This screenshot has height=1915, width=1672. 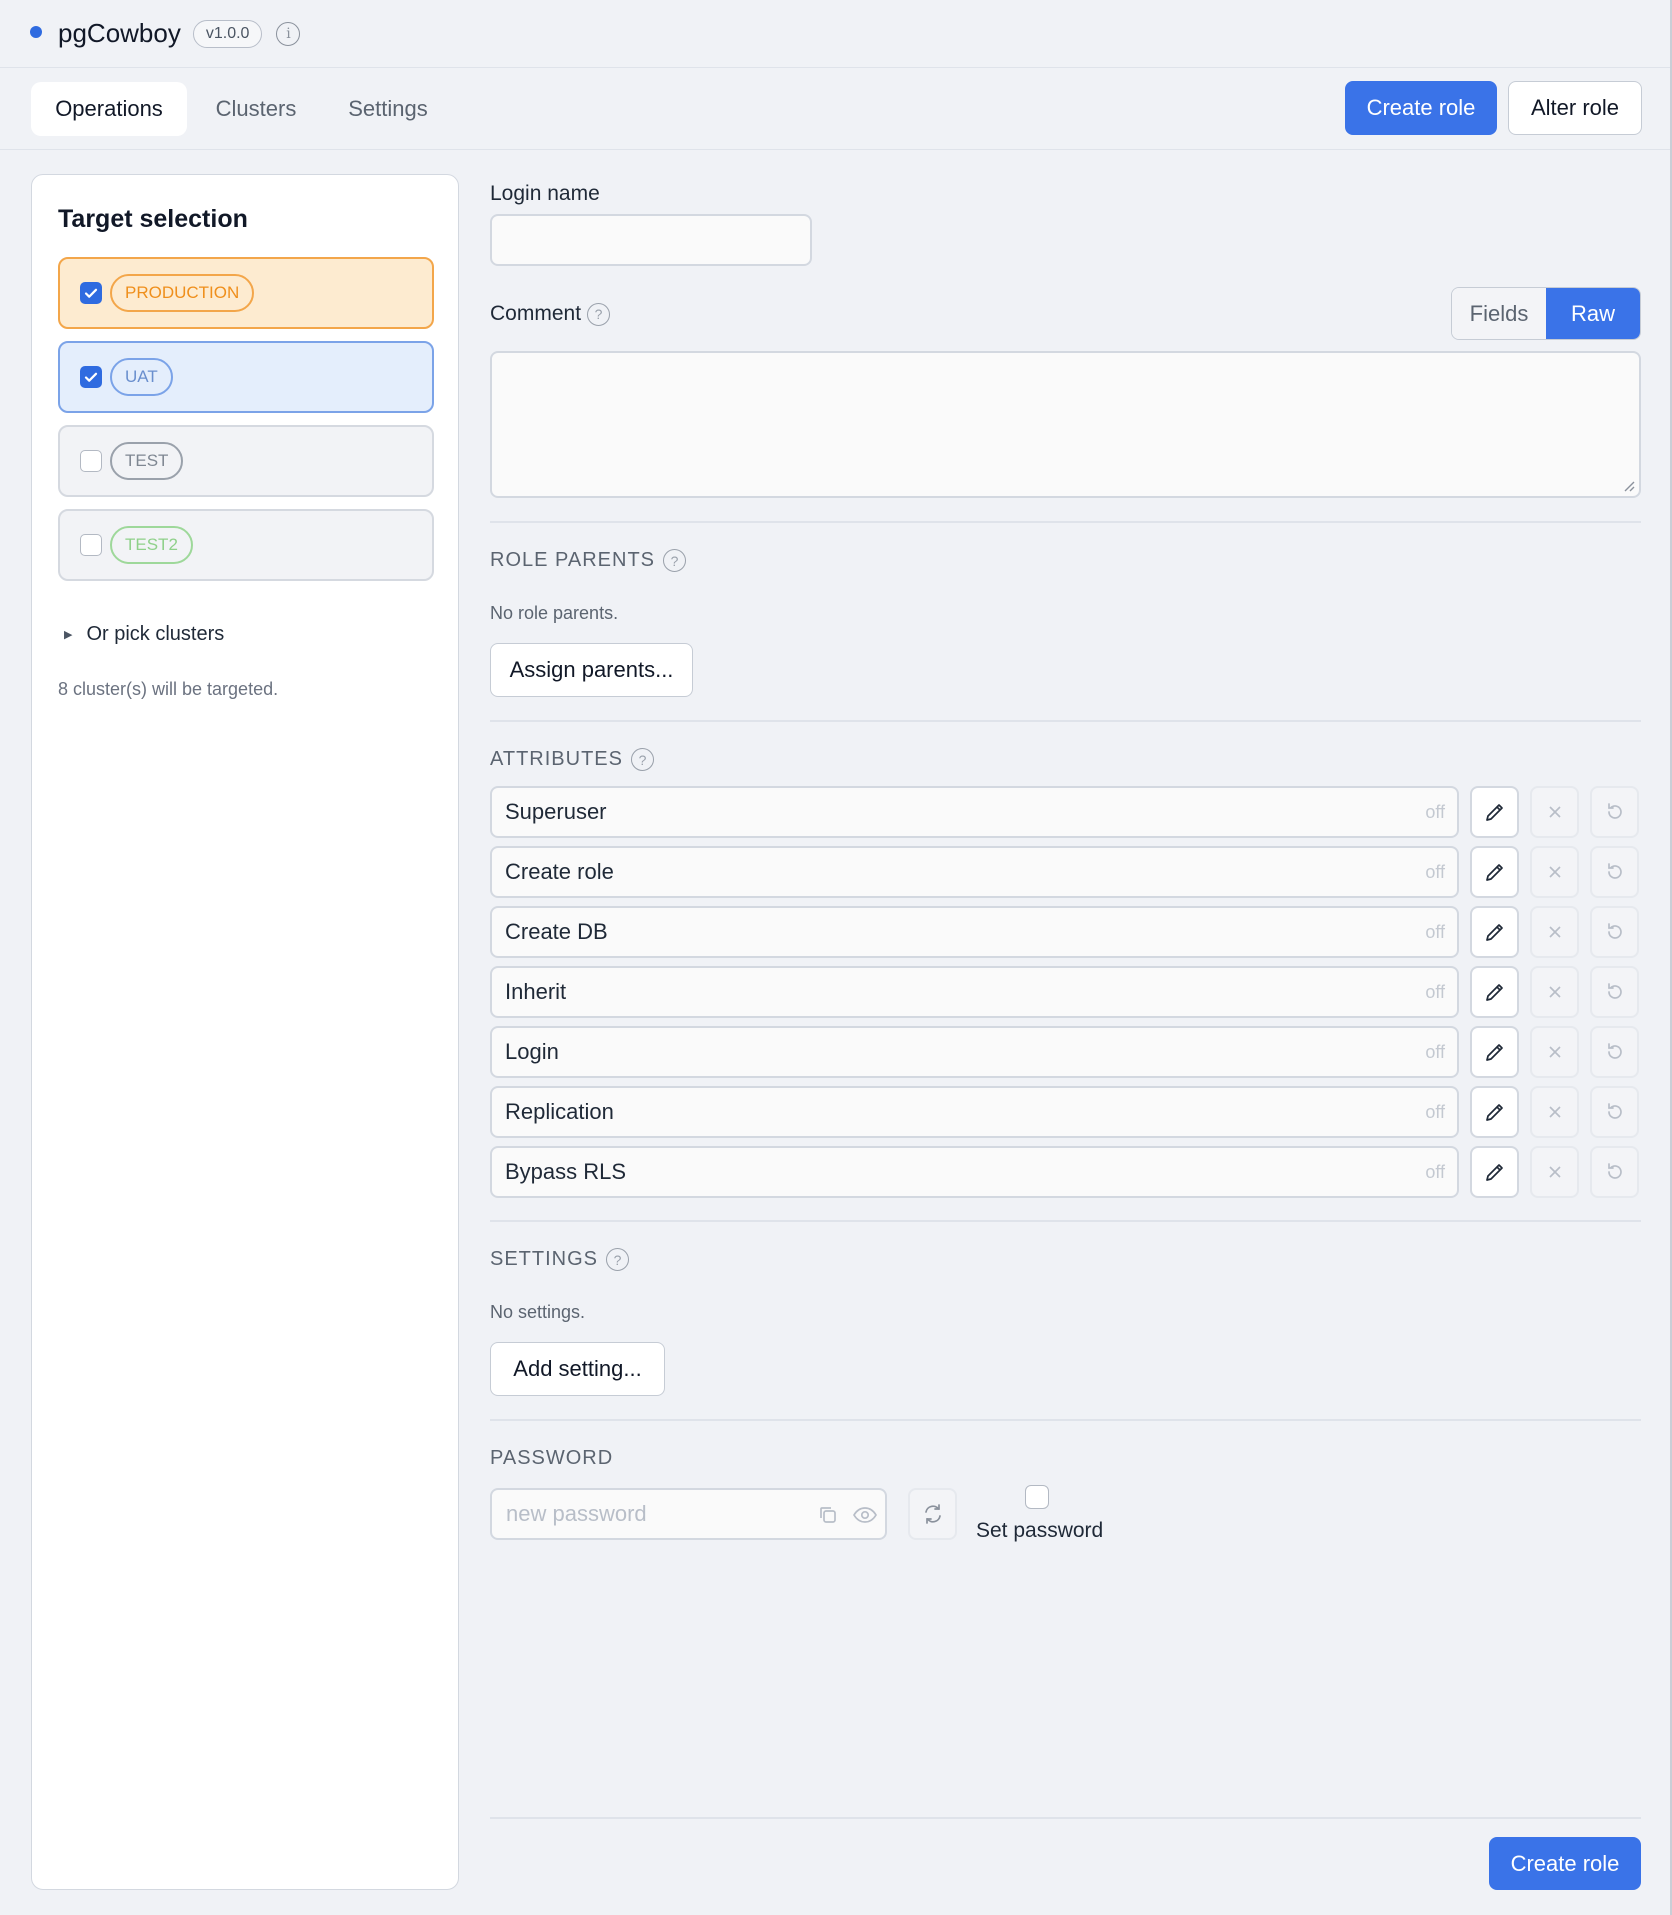 I want to click on generate-password-button, so click(x=932, y=1514).